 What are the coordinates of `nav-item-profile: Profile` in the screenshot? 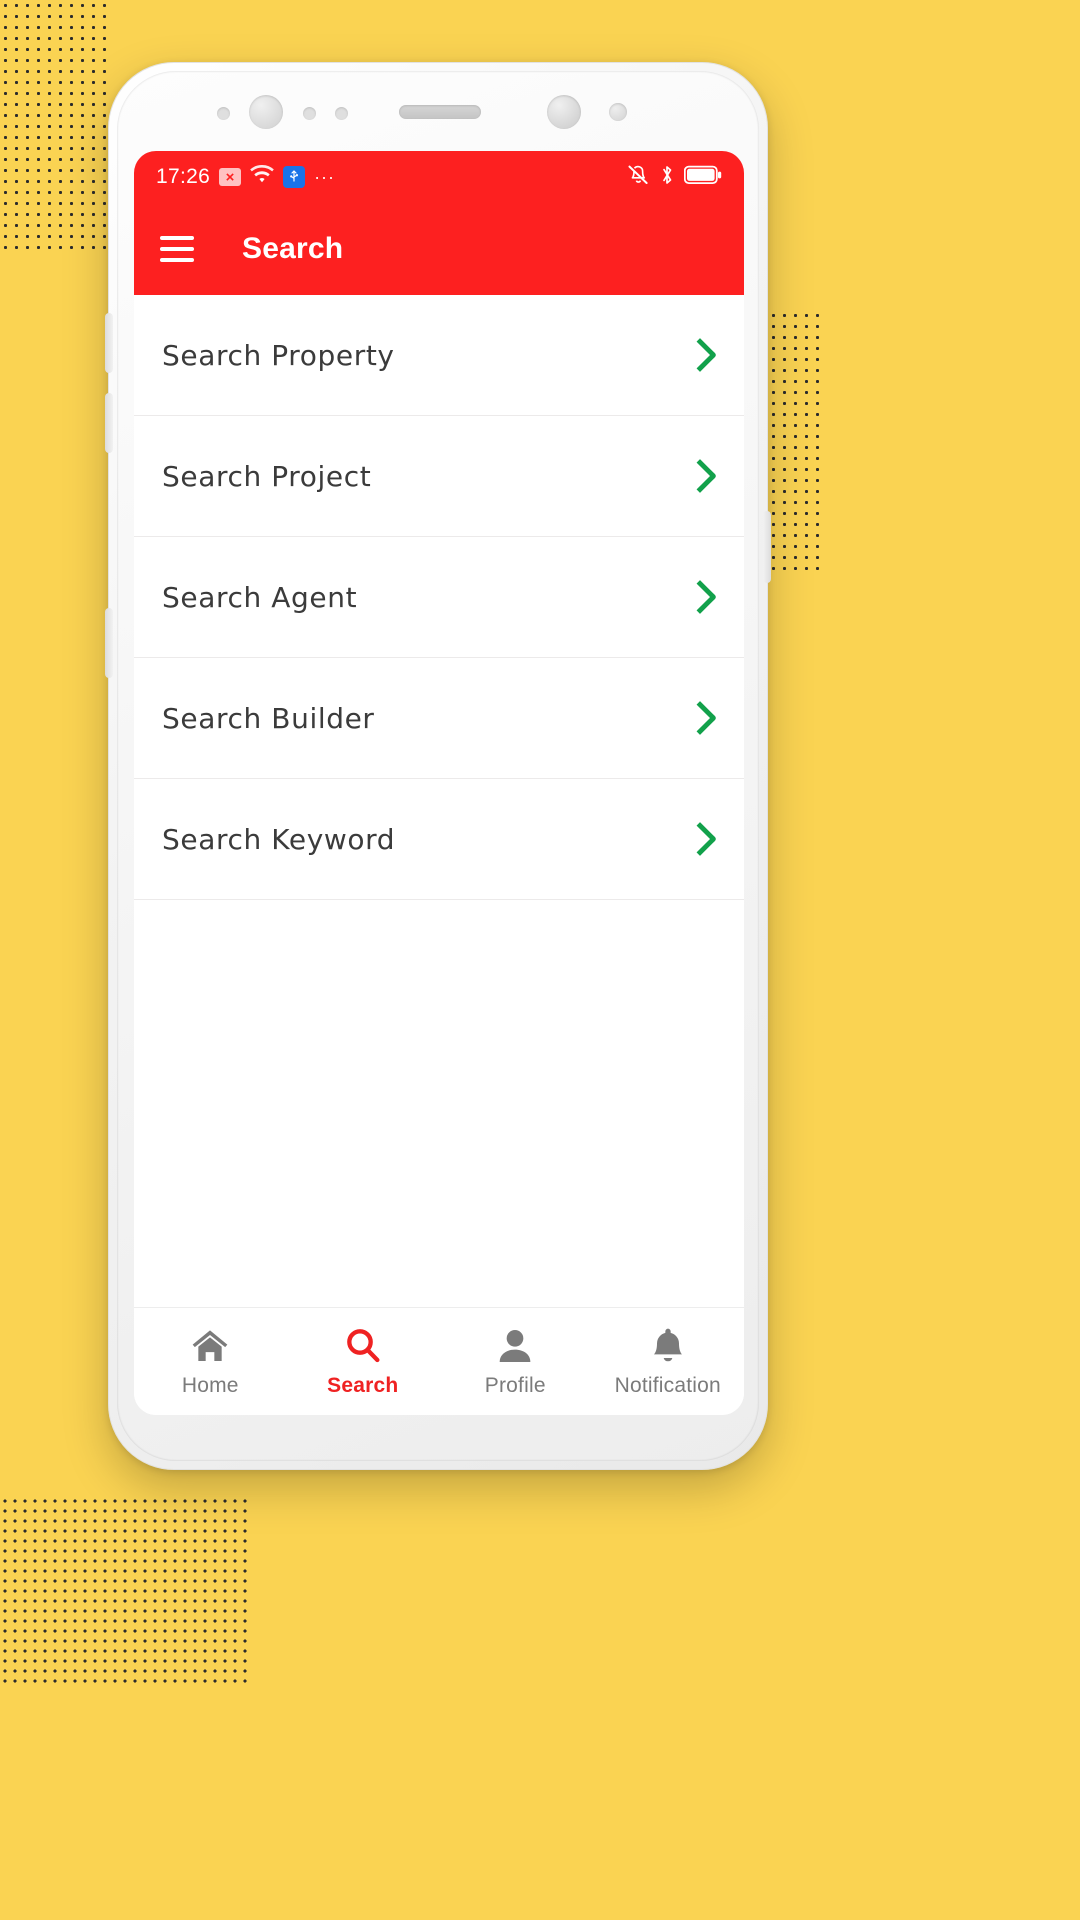 It's located at (515, 1361).